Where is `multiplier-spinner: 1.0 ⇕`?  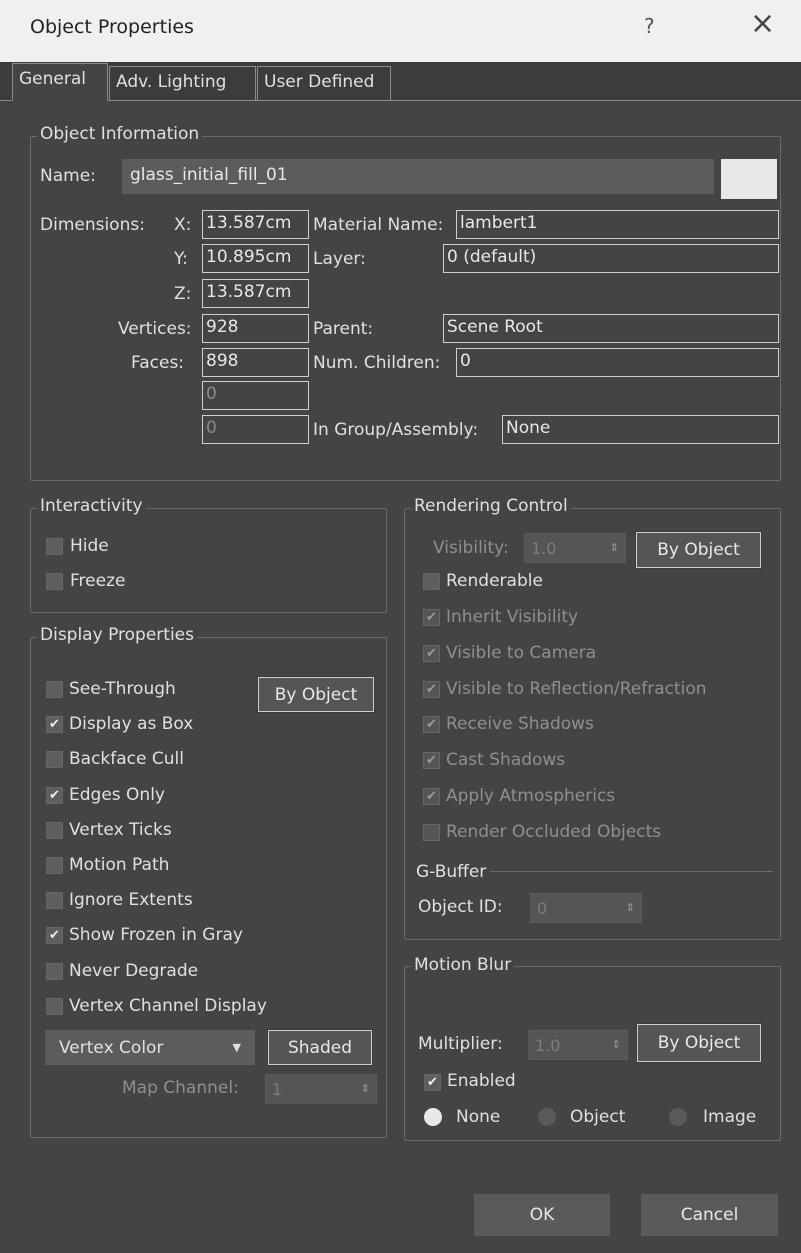
multiplier-spinner: 1.0 ⇕ is located at coordinates (578, 1045).